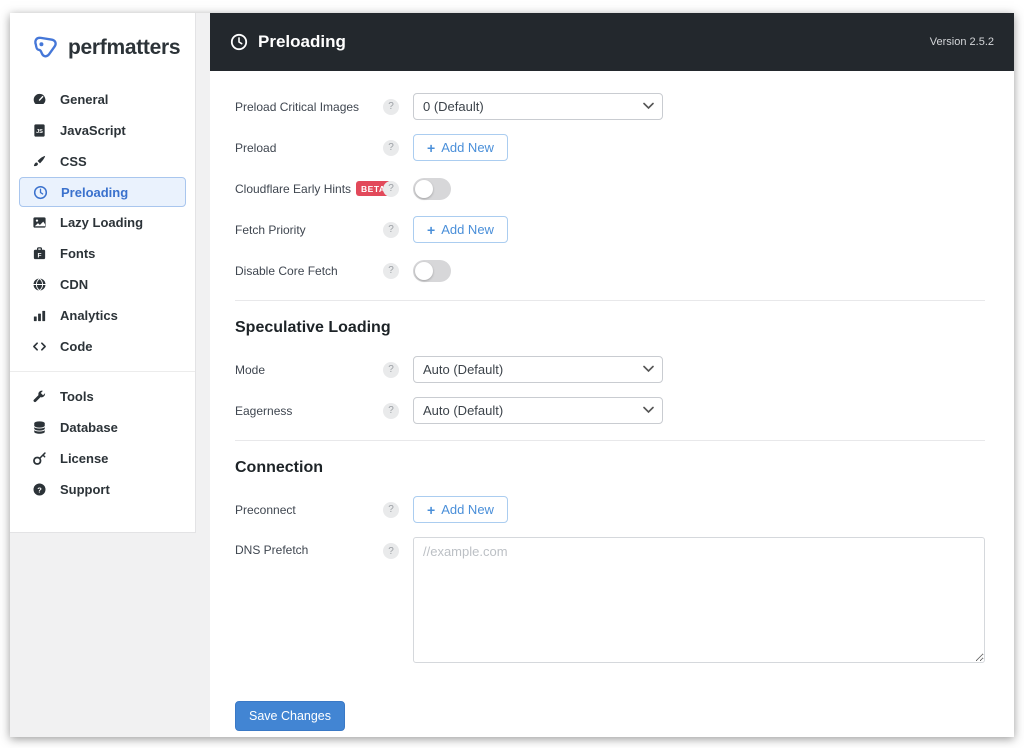 Image resolution: width=1024 pixels, height=748 pixels. I want to click on sidebar-item-label: Analytics, so click(89, 315).